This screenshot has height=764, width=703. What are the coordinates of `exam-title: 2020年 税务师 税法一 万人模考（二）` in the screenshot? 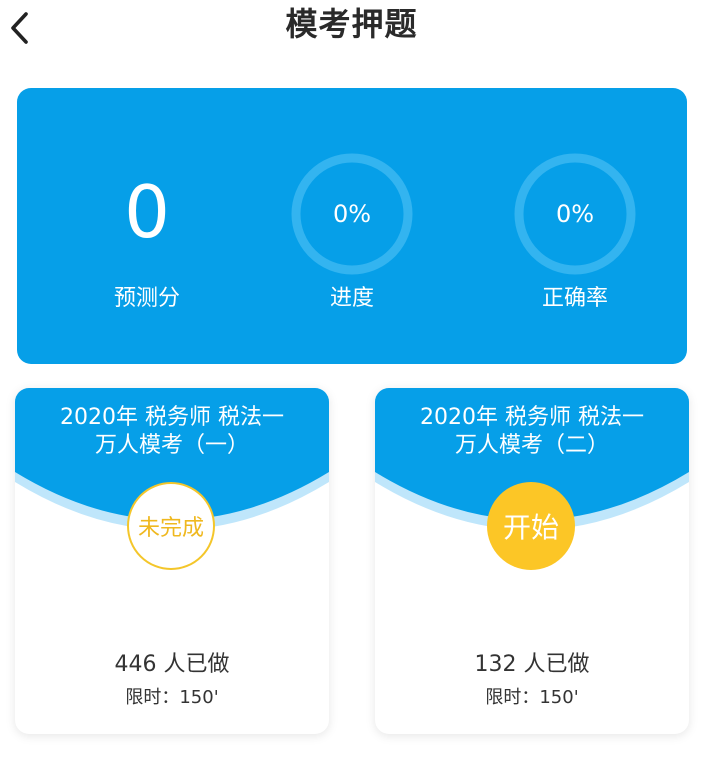 It's located at (532, 432).